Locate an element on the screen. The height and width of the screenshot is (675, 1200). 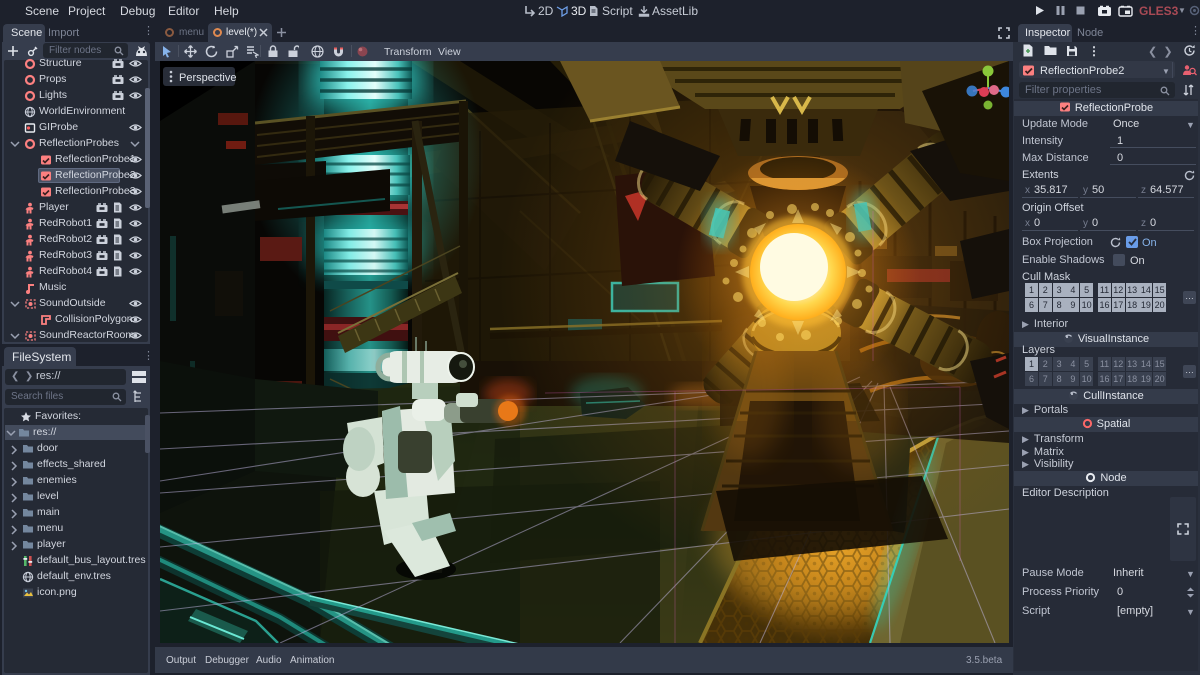
svg-text: Perspective is located at coordinates (207, 78).